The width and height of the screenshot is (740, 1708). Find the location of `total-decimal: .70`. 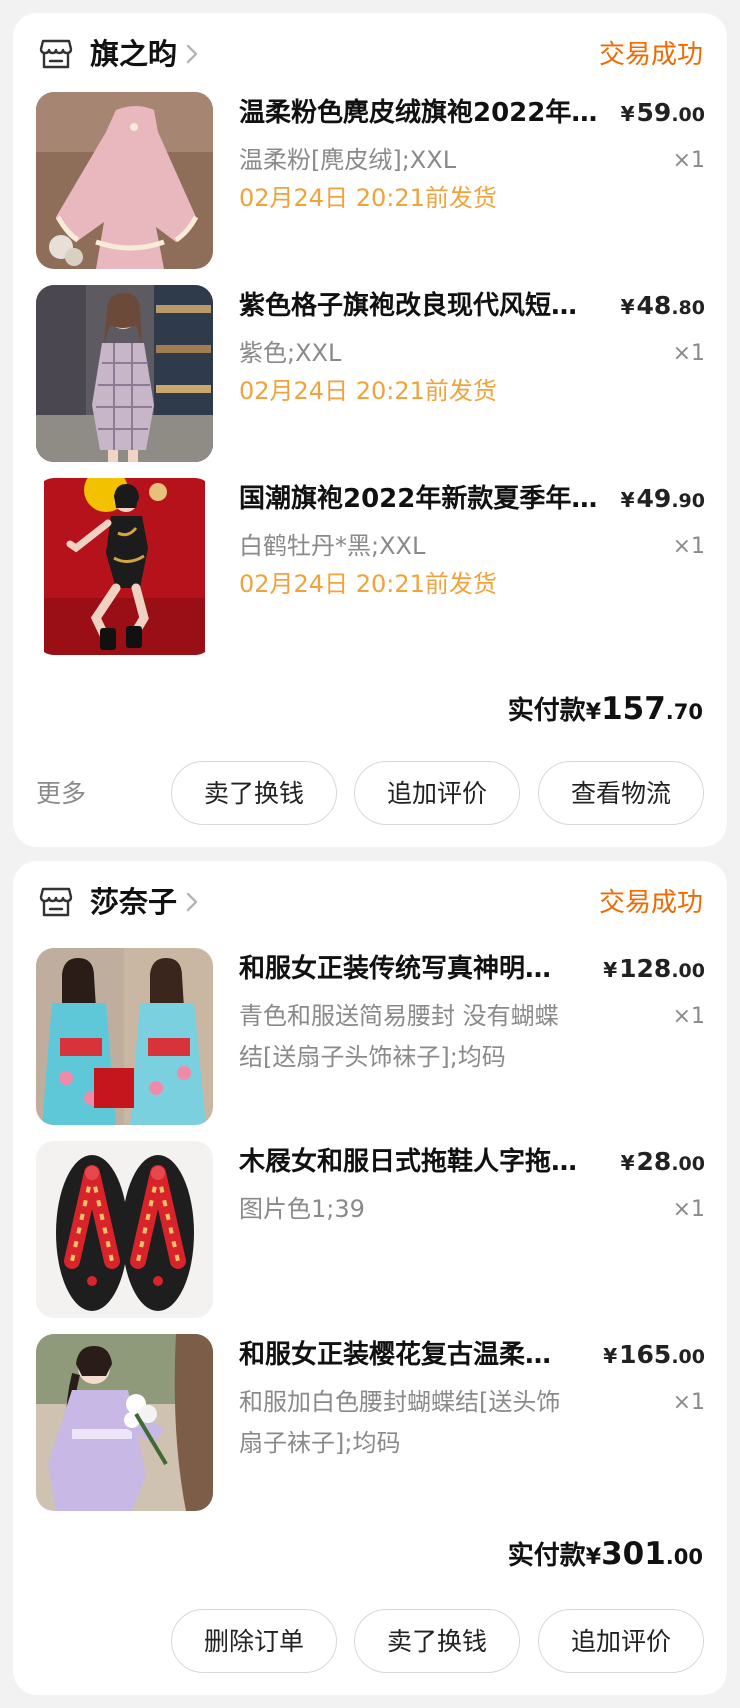

total-decimal: .70 is located at coordinates (684, 712).